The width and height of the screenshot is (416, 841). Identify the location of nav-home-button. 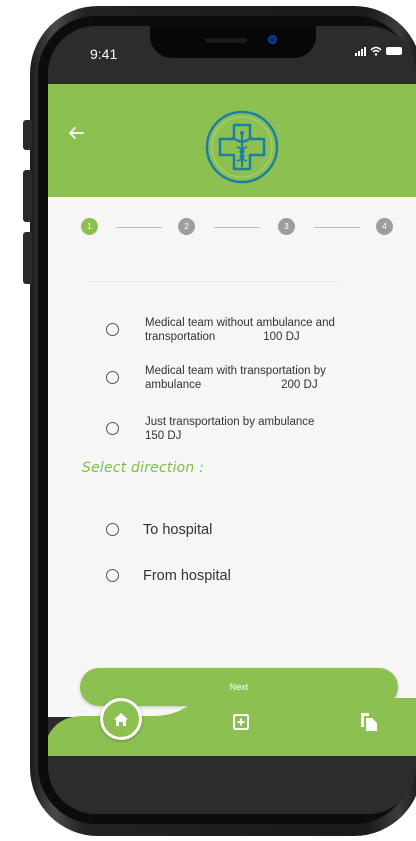
(121, 719).